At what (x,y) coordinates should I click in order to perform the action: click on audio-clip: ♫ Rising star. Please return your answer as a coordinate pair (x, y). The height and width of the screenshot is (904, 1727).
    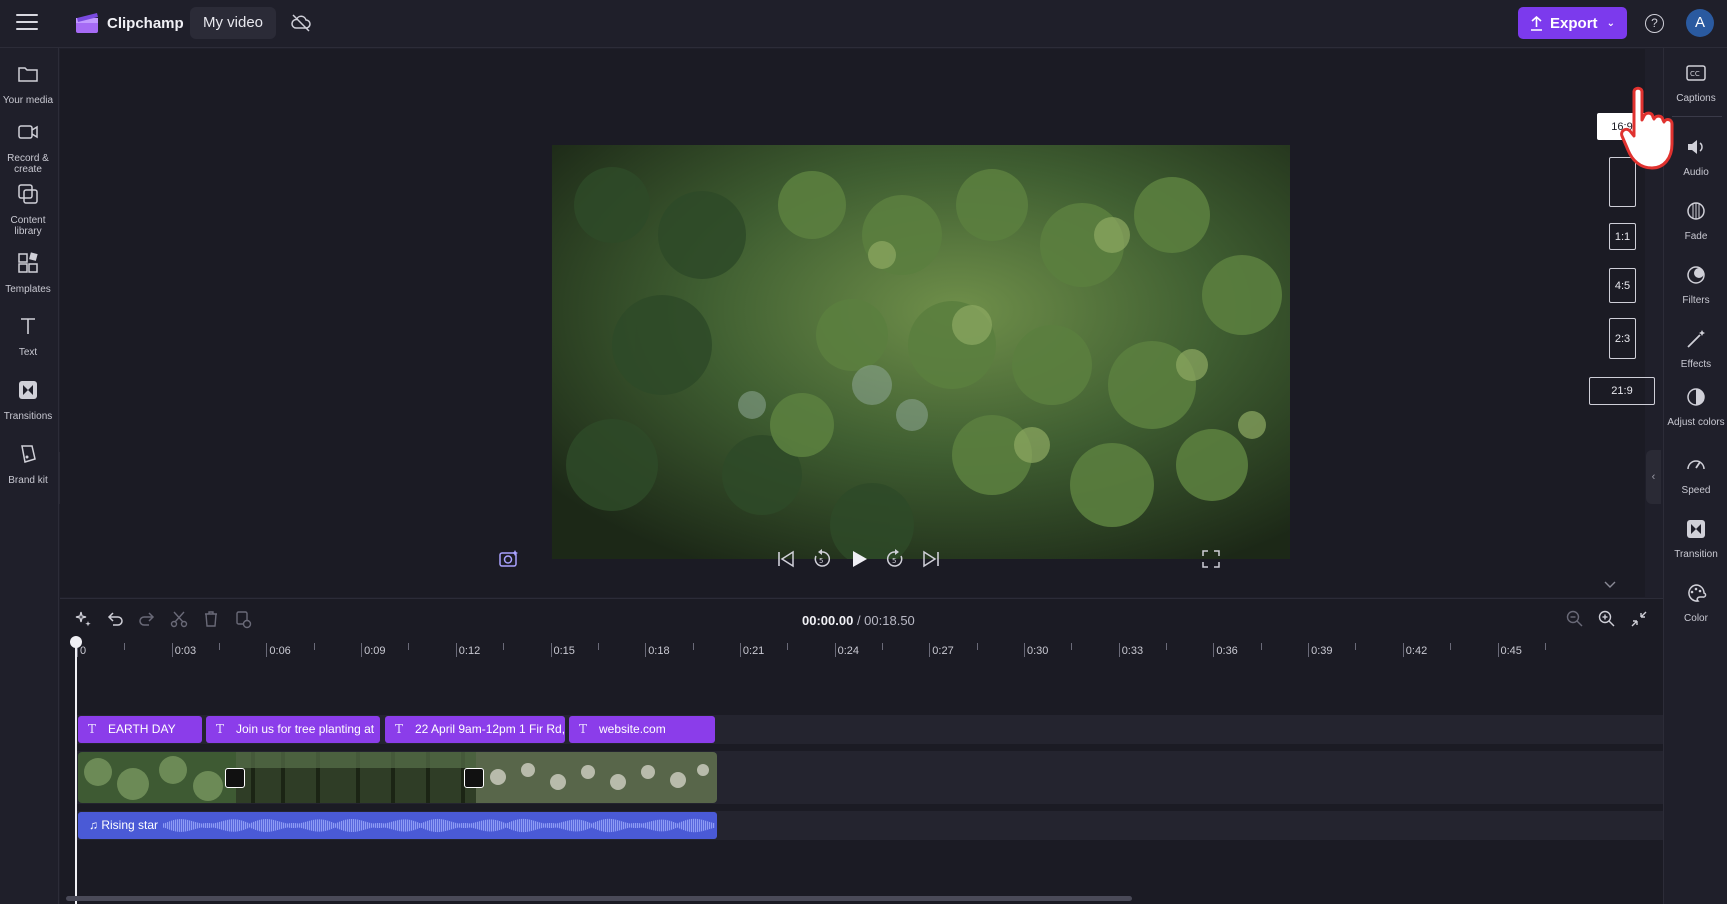
    Looking at the image, I should click on (397, 825).